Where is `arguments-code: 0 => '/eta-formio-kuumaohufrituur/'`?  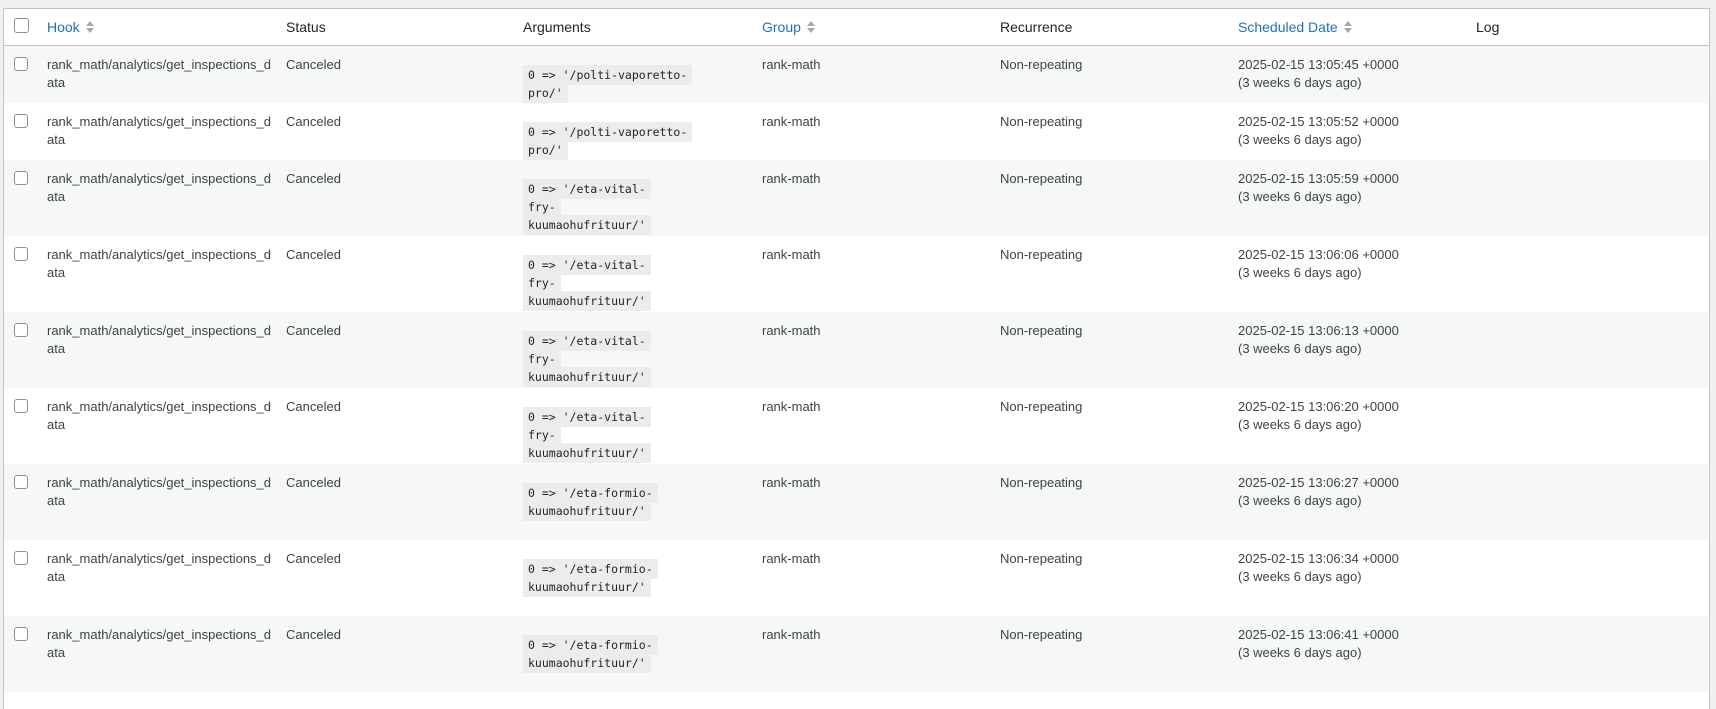
arguments-code: 0 => '/eta-formio-kuumaohufrituur/' is located at coordinates (590, 654).